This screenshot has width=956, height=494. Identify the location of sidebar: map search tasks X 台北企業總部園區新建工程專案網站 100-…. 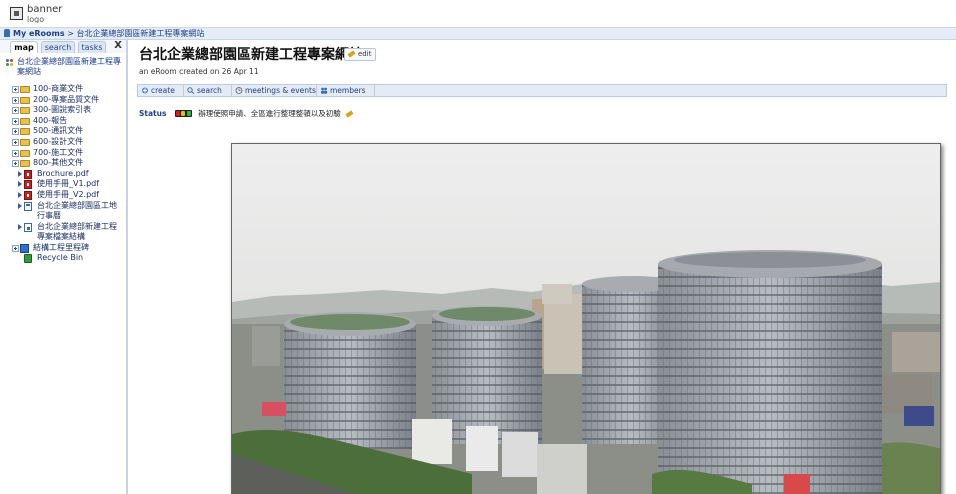
(64, 267).